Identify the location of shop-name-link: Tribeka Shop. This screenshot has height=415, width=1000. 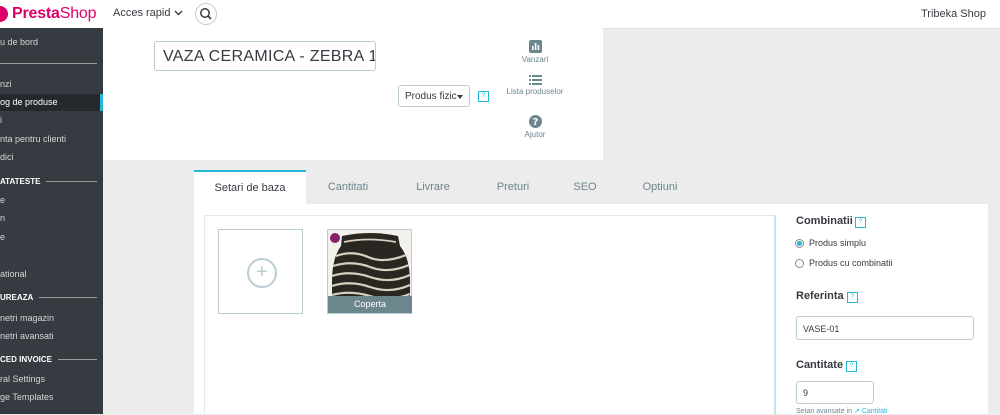
(953, 14).